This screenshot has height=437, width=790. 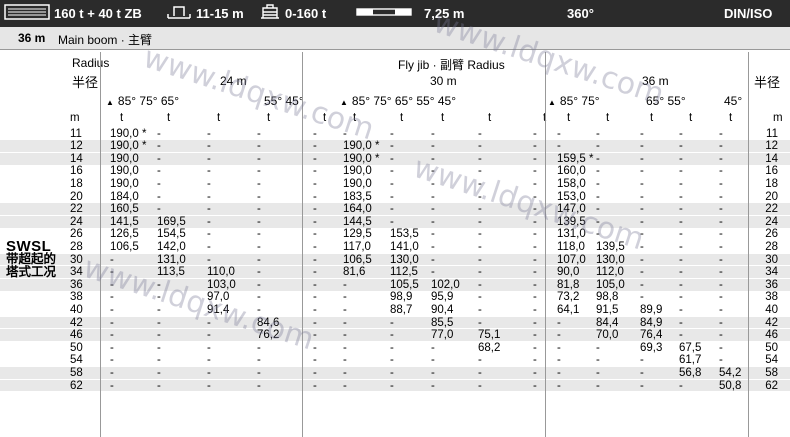 What do you see at coordinates (395, 221) in the screenshot?
I see `table-row: 24 141,5 169,5- - -144,5- - - -139,5- - - -24` at bounding box center [395, 221].